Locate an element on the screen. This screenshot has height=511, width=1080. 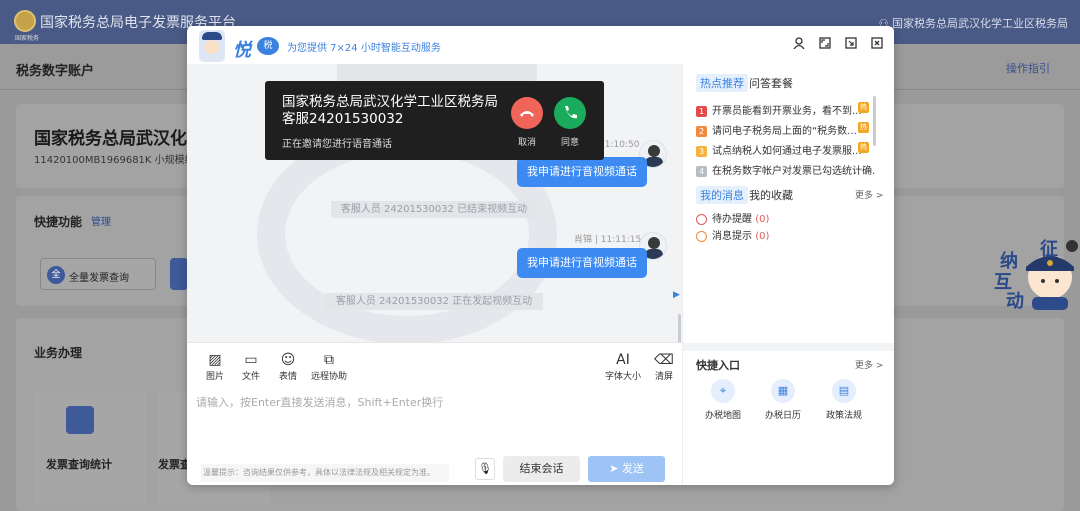
hot-list-scrollbar is located at coordinates (874, 121).